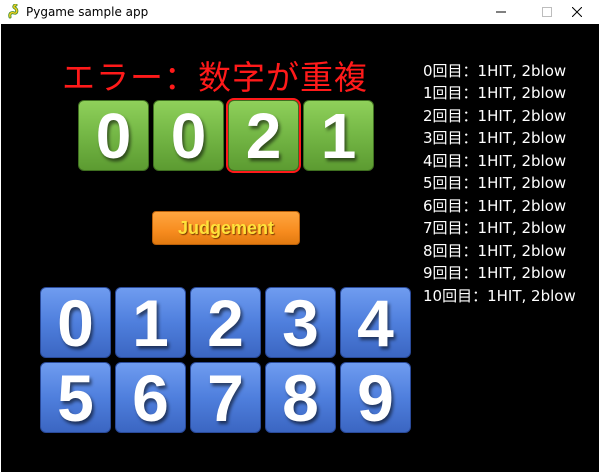 Image resolution: width=600 pixels, height=473 pixels. I want to click on history-item: 3回目：1HIT, 2blow, so click(495, 138).